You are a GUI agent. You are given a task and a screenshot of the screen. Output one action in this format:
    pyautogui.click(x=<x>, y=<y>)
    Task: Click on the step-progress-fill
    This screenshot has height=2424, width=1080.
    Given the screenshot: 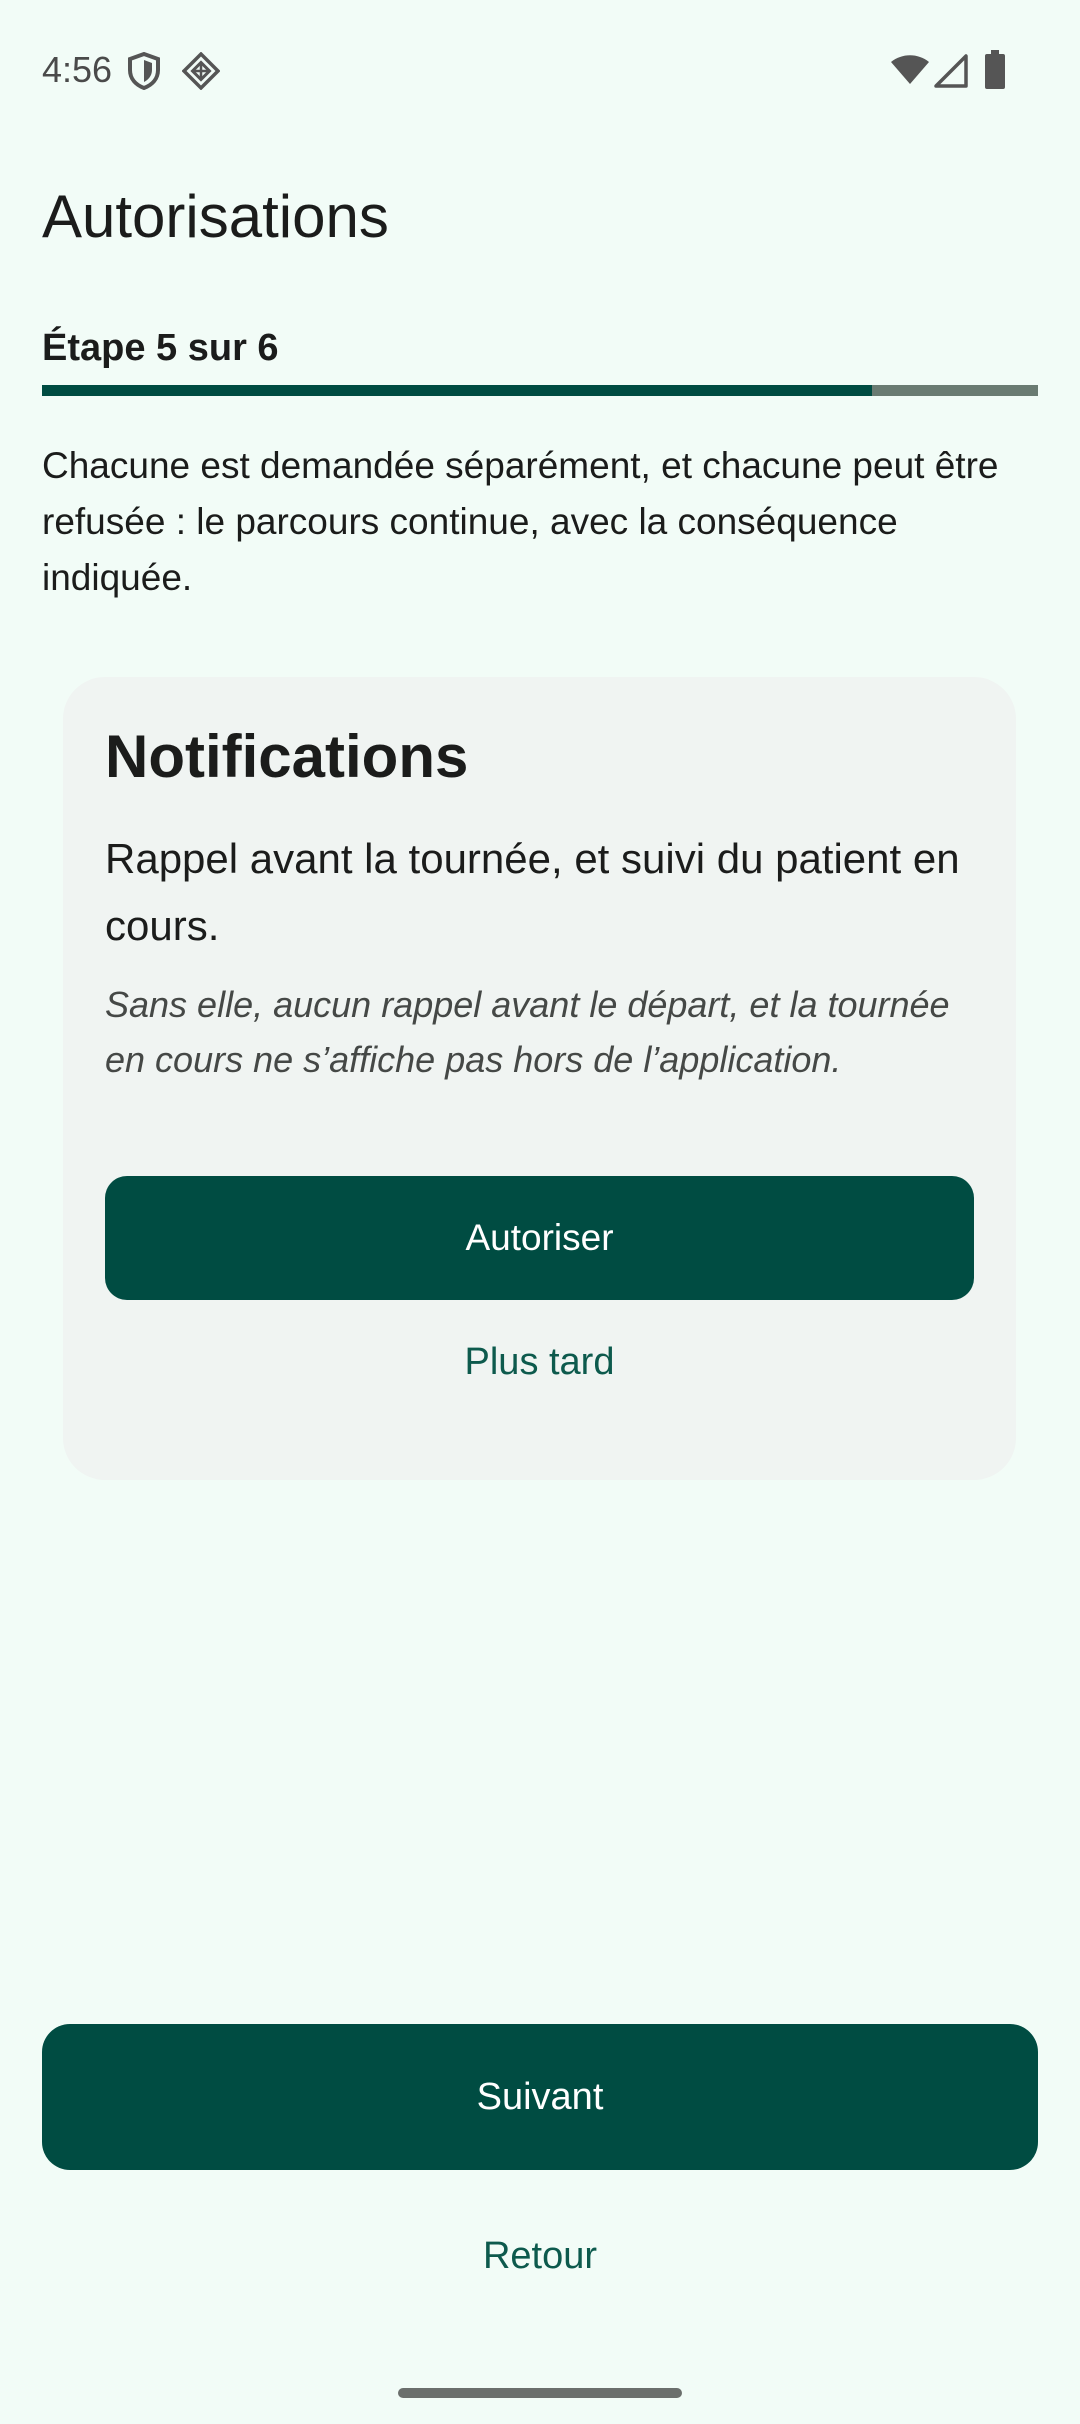 What is the action you would take?
    pyautogui.click(x=457, y=390)
    